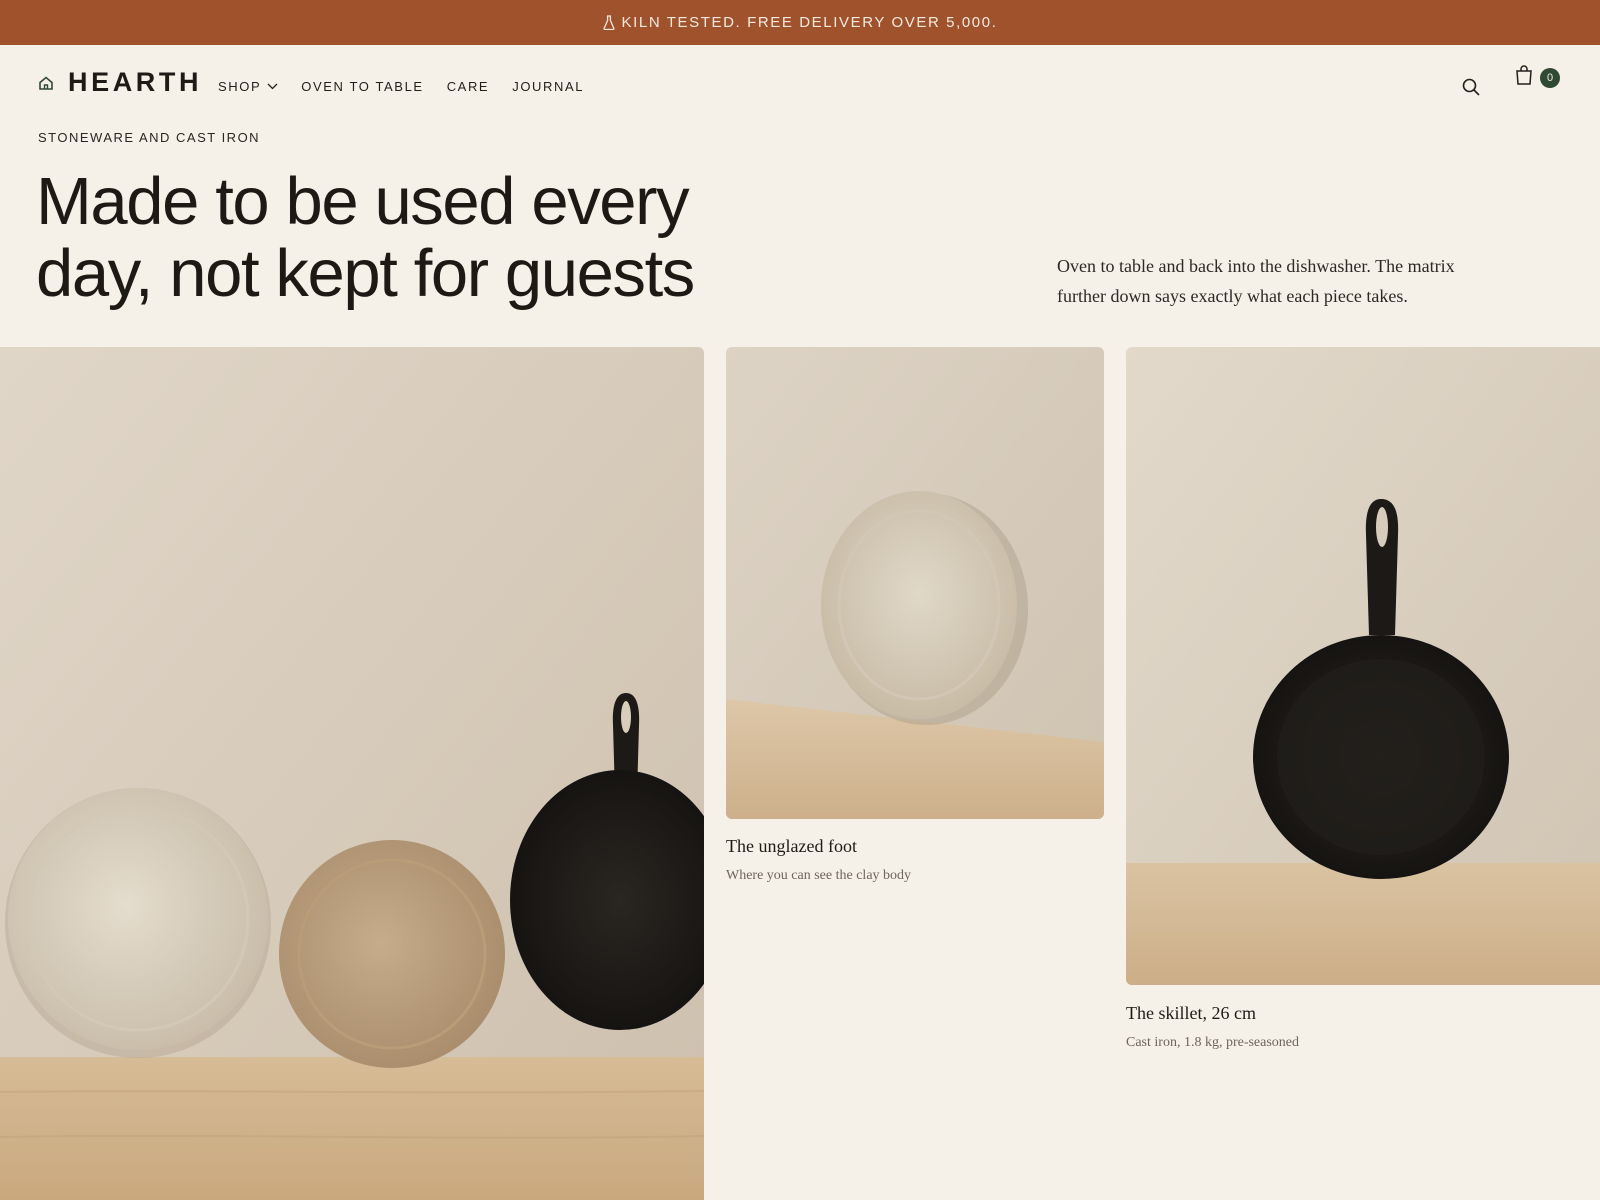 The width and height of the screenshot is (1600, 1200). Describe the element at coordinates (809, 22) in the screenshot. I see `announcement-text: KILN TESTED. FREE DELIVERY OVER 5,000.` at that location.